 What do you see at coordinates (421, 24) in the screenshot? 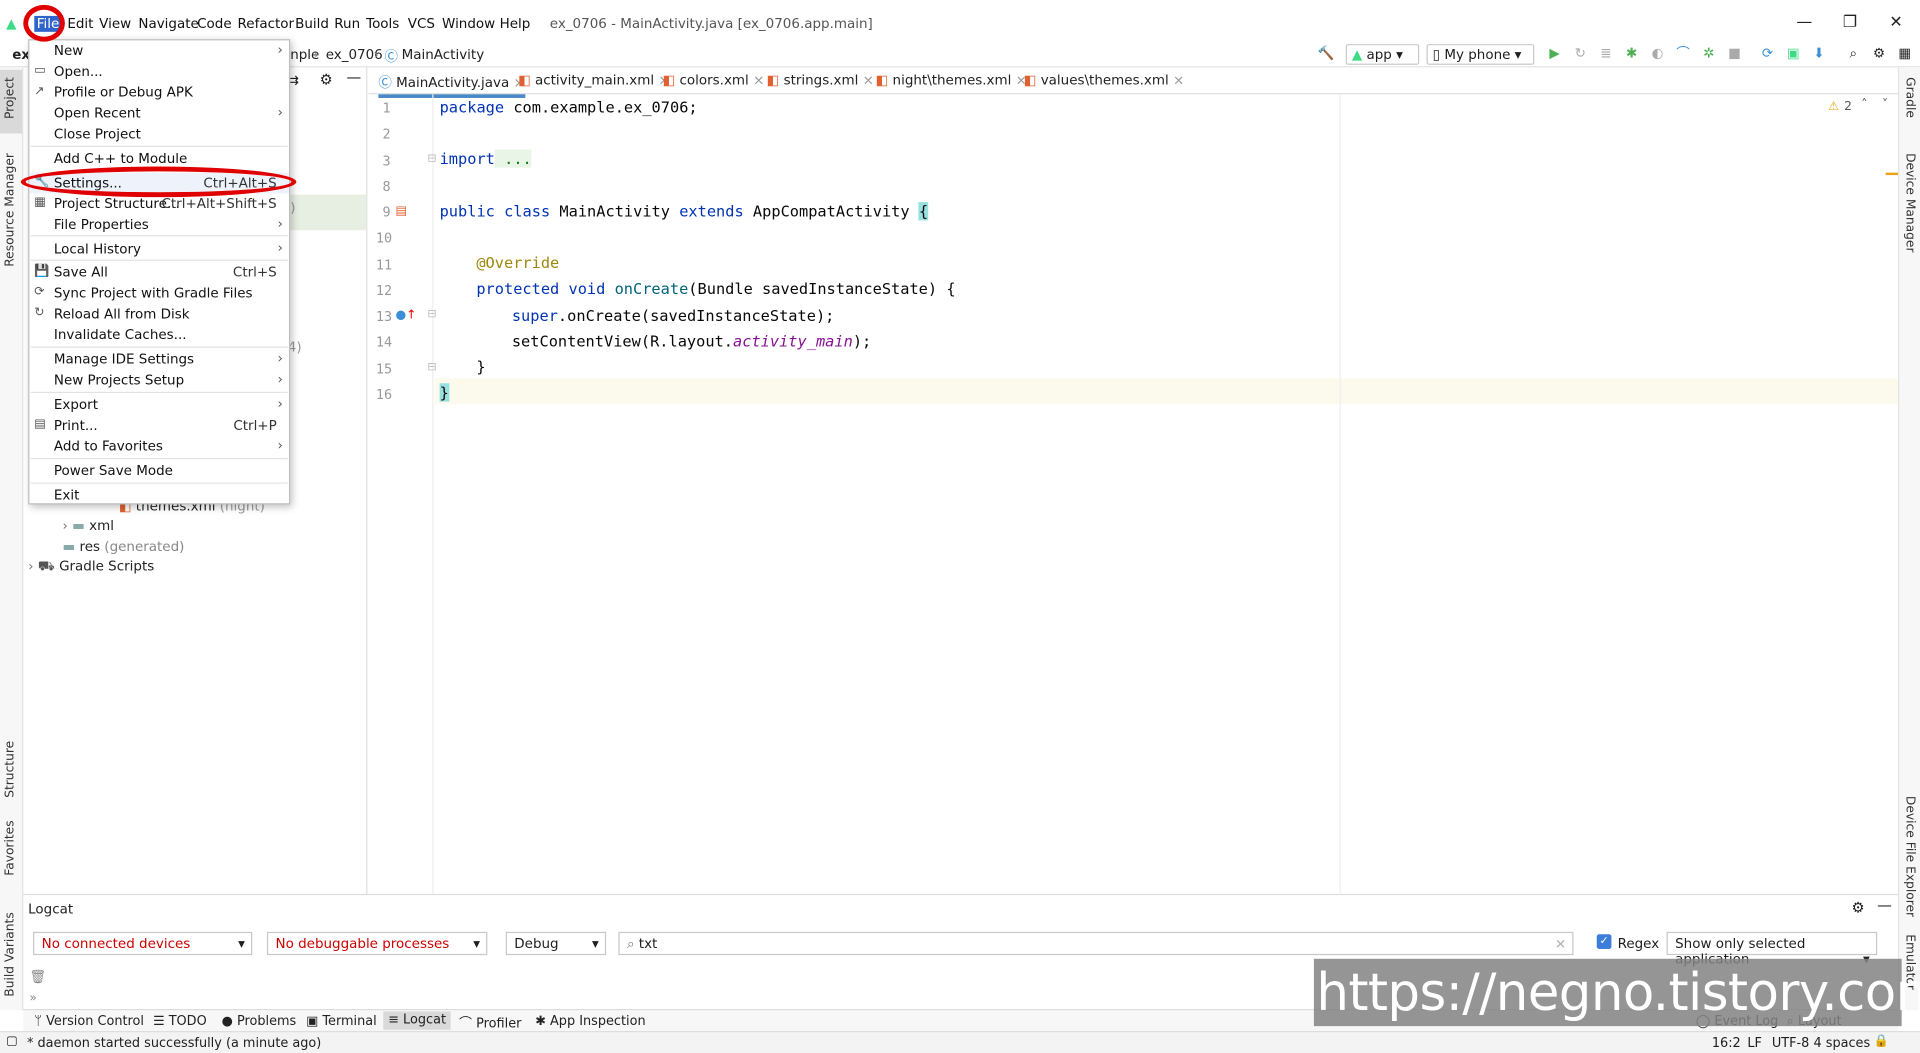
I see `menu-vcs: VCS` at bounding box center [421, 24].